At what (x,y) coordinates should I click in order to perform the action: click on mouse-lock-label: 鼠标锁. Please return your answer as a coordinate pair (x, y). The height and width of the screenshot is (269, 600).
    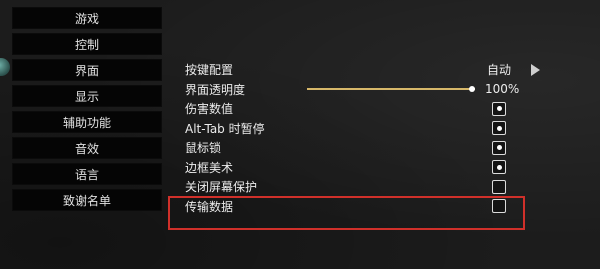
    Looking at the image, I should click on (203, 148).